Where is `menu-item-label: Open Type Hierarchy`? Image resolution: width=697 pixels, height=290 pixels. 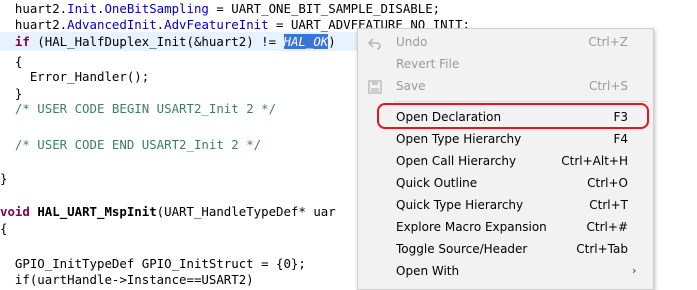 menu-item-label: Open Type Hierarchy is located at coordinates (459, 139).